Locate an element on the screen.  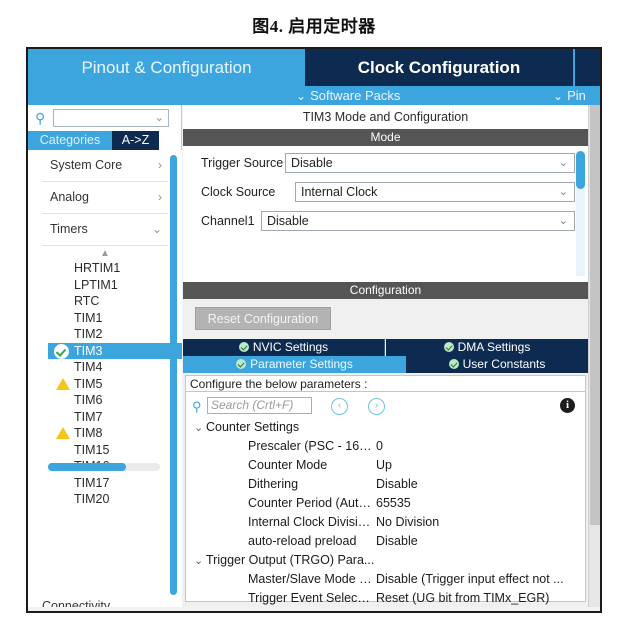
list-item: TIM1 is located at coordinates (105, 318).